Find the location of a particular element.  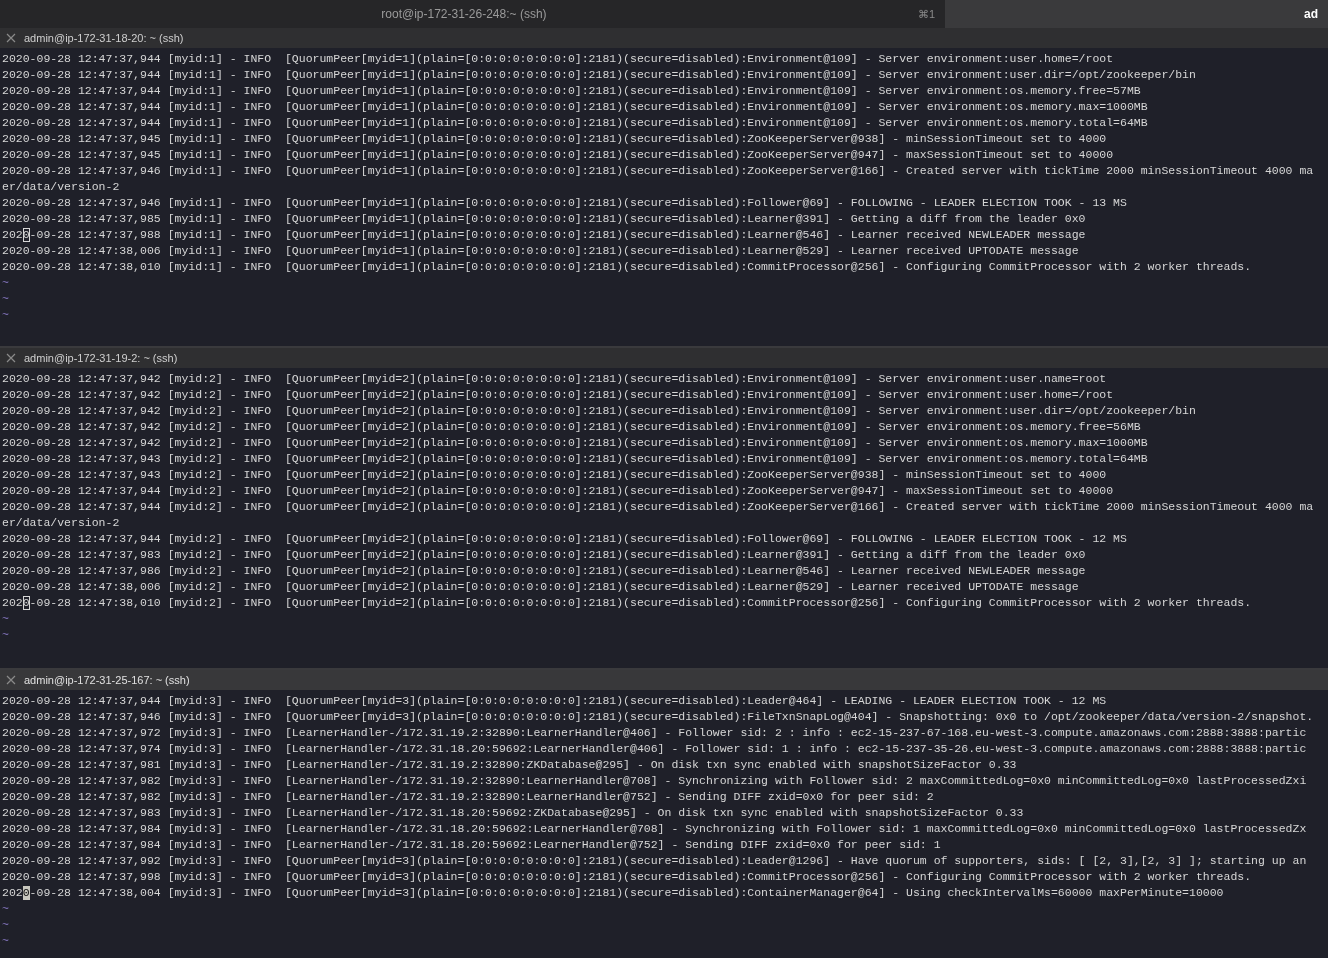

log-line: 2020-09-28 12:47:37,944 [myid:2] - INFO [QuorumPeer[myid=2](plain=[0:0:0:0:0:0:0:0]:2181)(secure=disabled):ZooKeeperServer@947] - maxSessionTimeout set to 40000 is located at coordinates (558, 491).